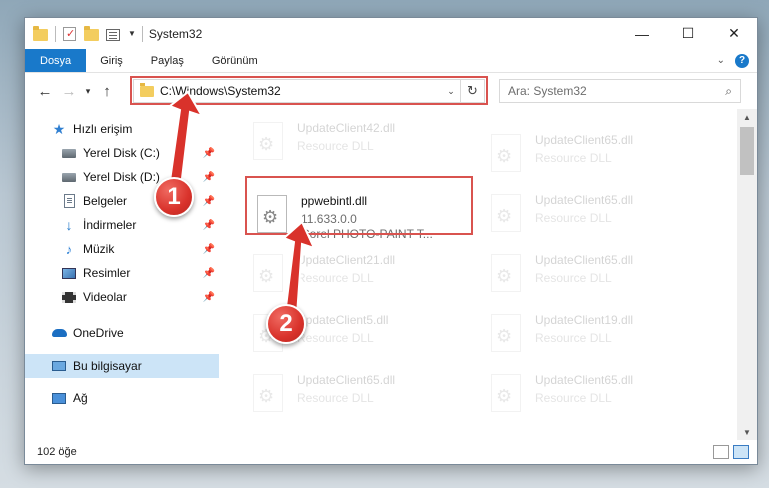 This screenshot has height=488, width=769. What do you see at coordinates (241, 203) in the screenshot?
I see `callout-arrows` at bounding box center [241, 203].